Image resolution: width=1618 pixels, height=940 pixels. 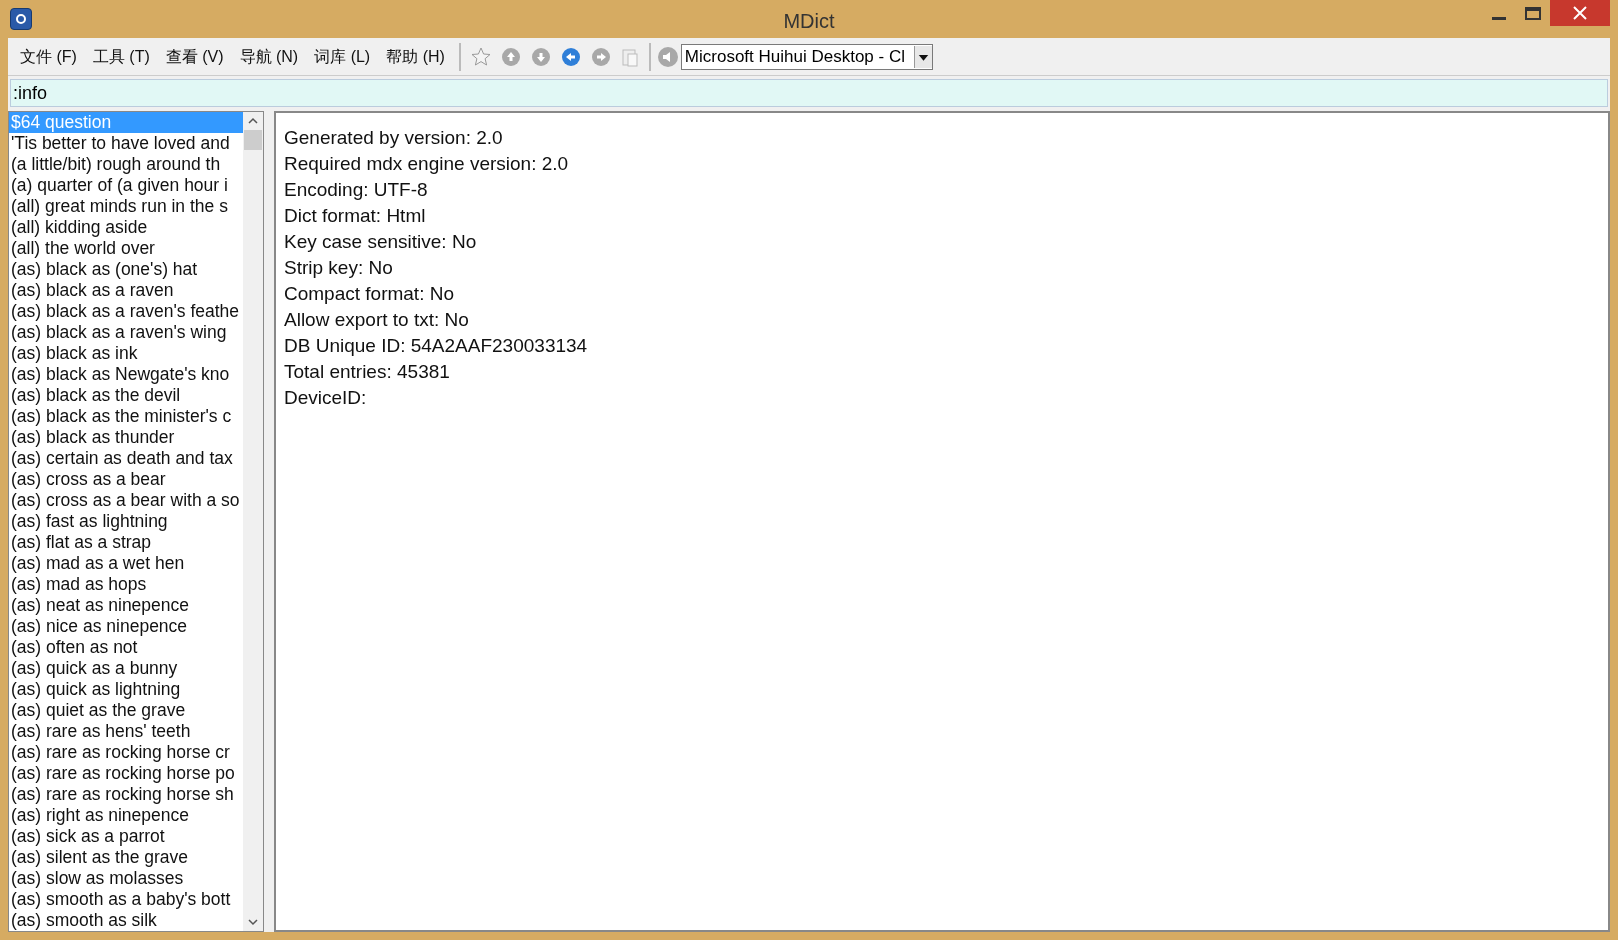 I want to click on list-item: (all) the world over, so click(x=126, y=248).